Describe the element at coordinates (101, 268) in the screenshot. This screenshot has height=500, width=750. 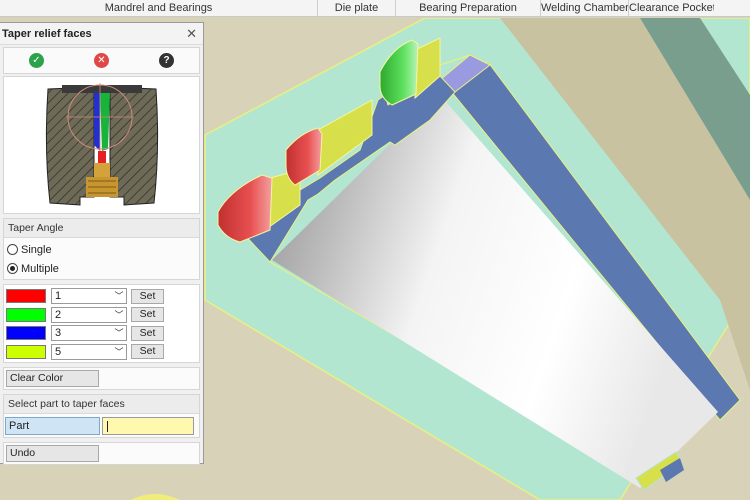
I see `radio-multiple: Multiple` at that location.